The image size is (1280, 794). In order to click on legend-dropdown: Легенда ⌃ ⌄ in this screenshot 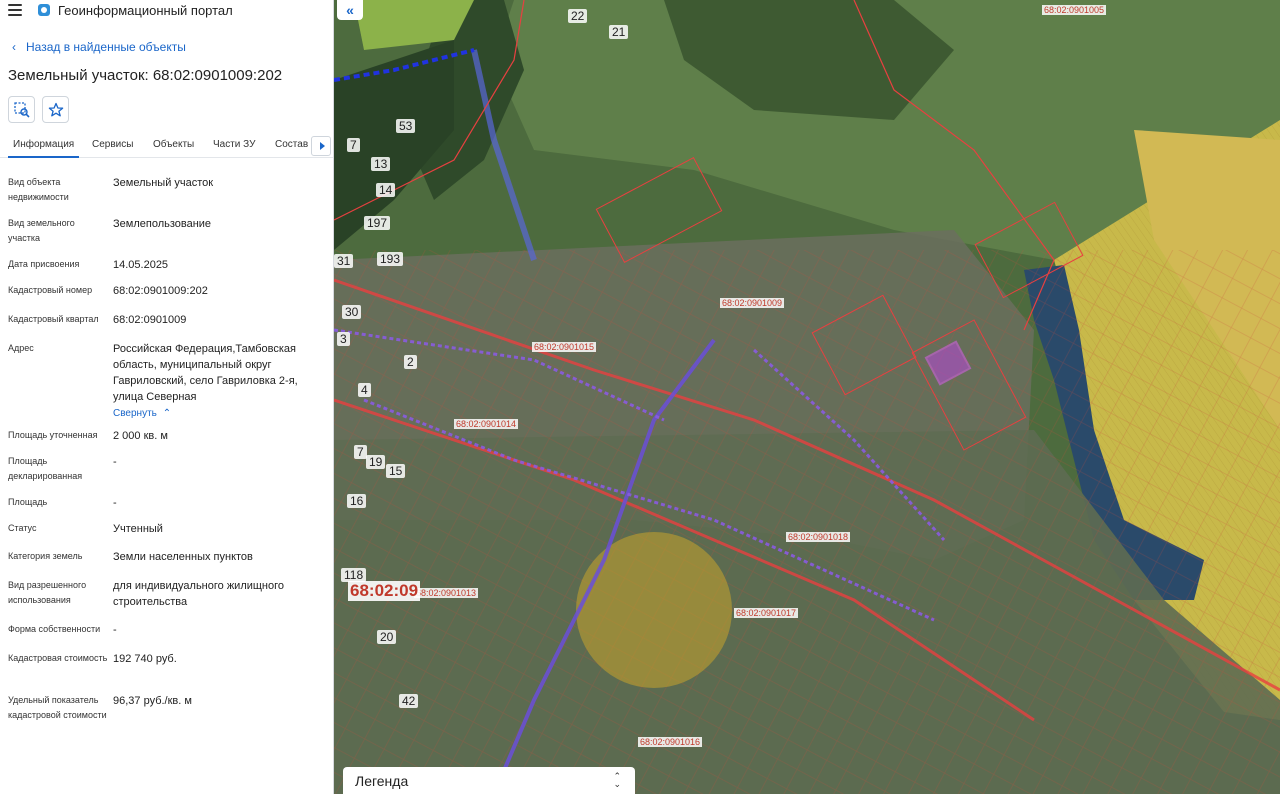, I will do `click(489, 780)`.